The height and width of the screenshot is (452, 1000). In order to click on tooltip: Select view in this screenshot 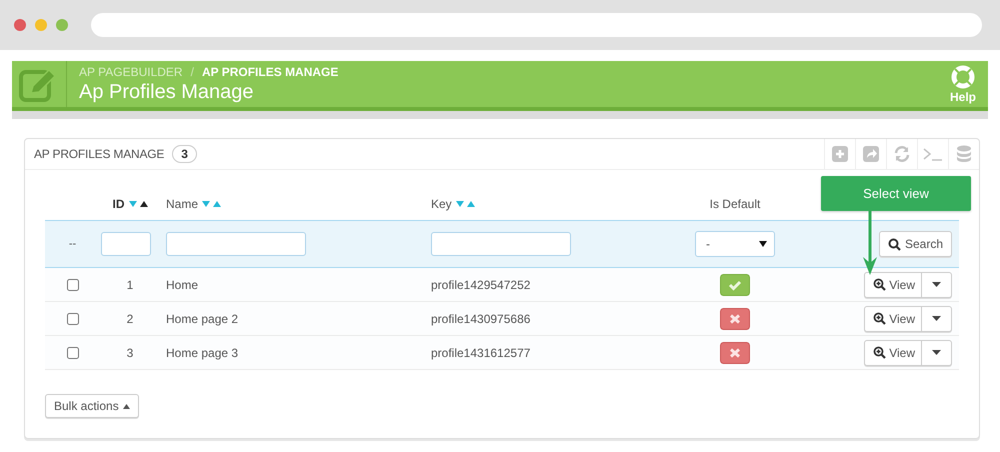, I will do `click(896, 193)`.